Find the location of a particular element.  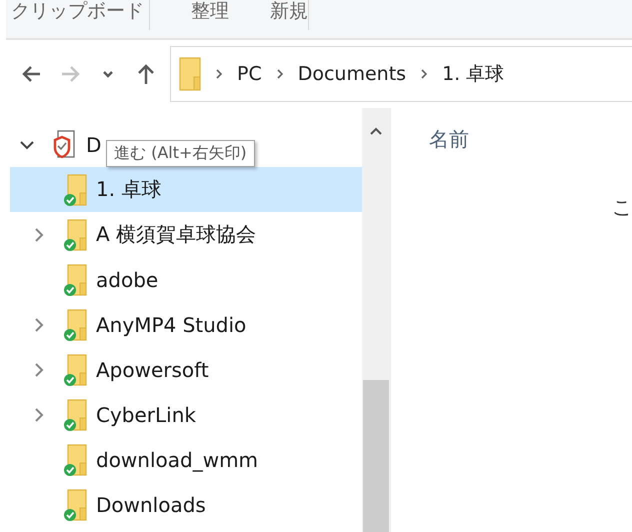

caret-icon is located at coordinates (108, 74).